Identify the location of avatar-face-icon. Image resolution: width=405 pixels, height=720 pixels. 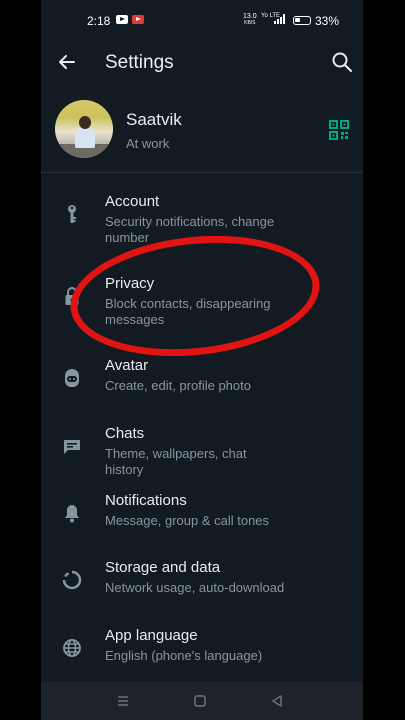
(72, 378).